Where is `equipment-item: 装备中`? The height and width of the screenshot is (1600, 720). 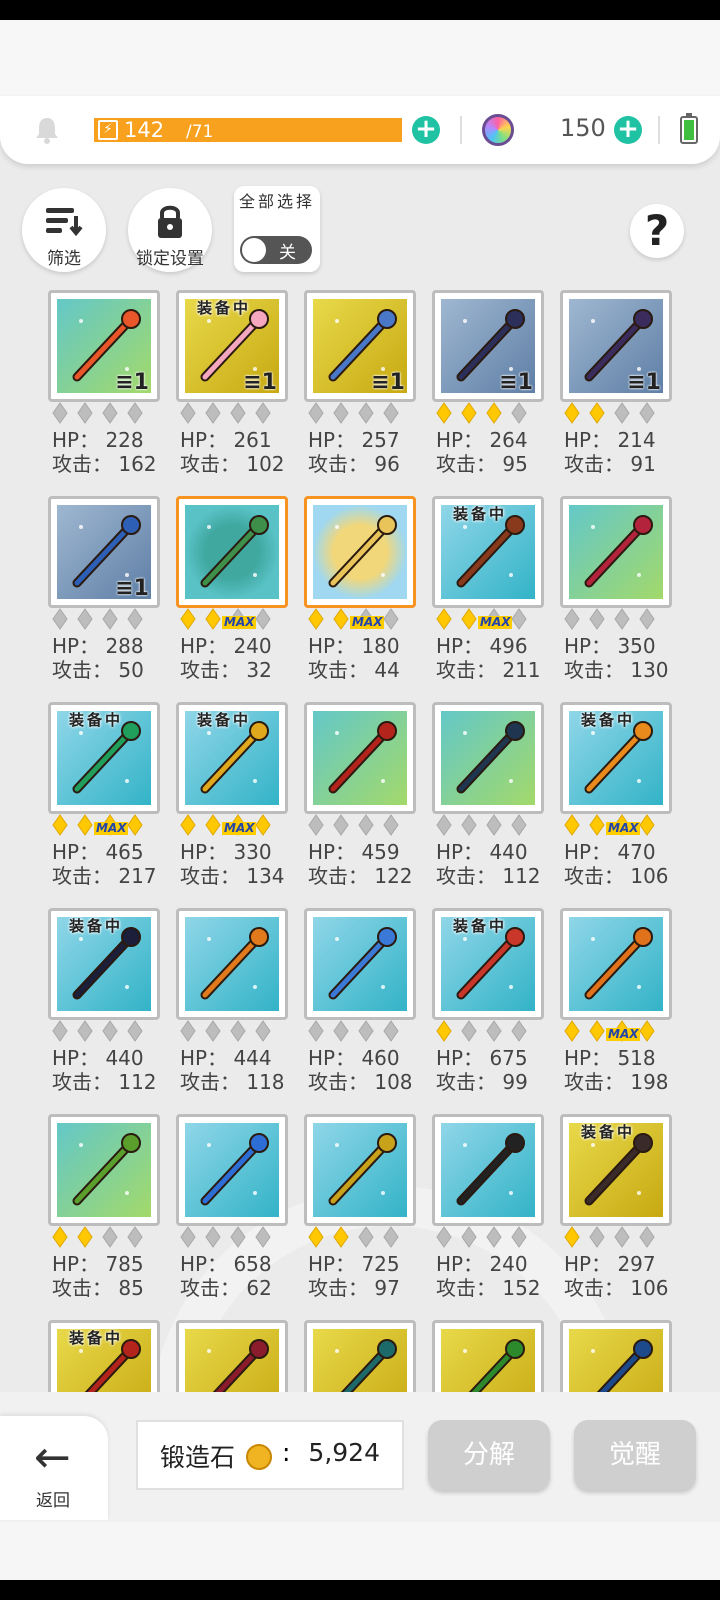 equipment-item: 装备中 is located at coordinates (104, 1356).